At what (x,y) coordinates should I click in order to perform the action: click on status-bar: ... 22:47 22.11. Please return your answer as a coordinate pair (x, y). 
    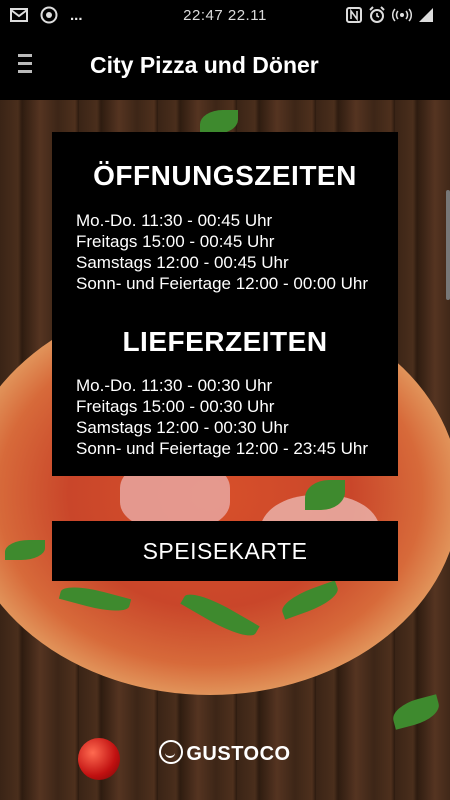
    Looking at the image, I should click on (225, 16).